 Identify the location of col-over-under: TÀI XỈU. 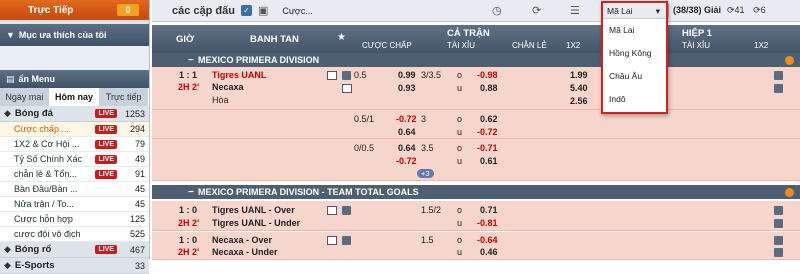
(461, 45).